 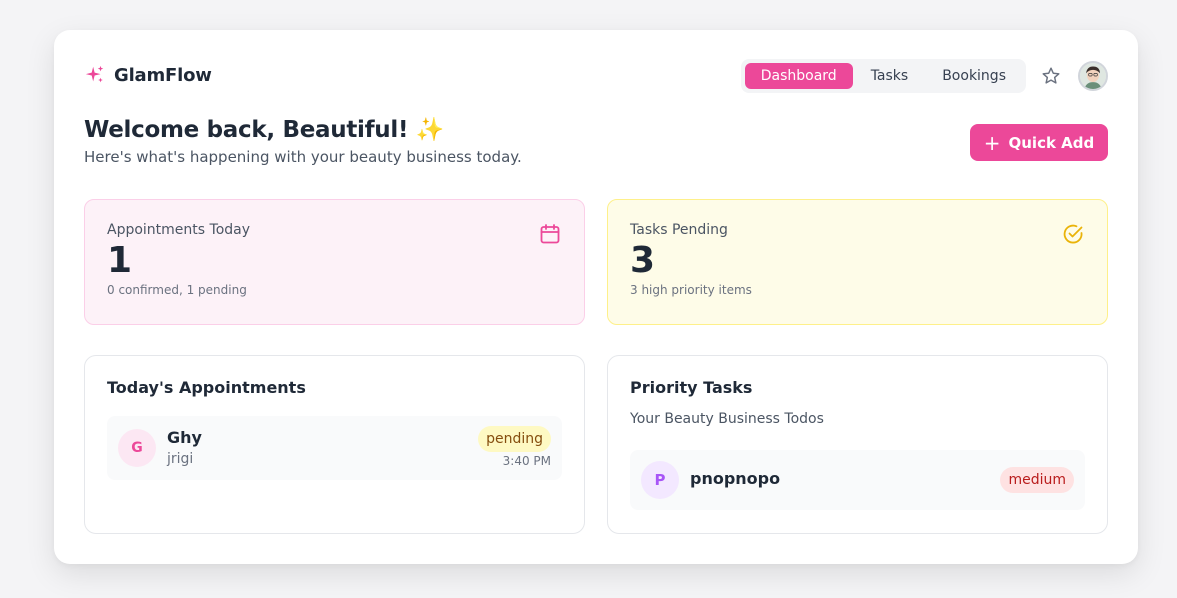 I want to click on tab-dashboard: Dashboard, so click(x=798, y=76).